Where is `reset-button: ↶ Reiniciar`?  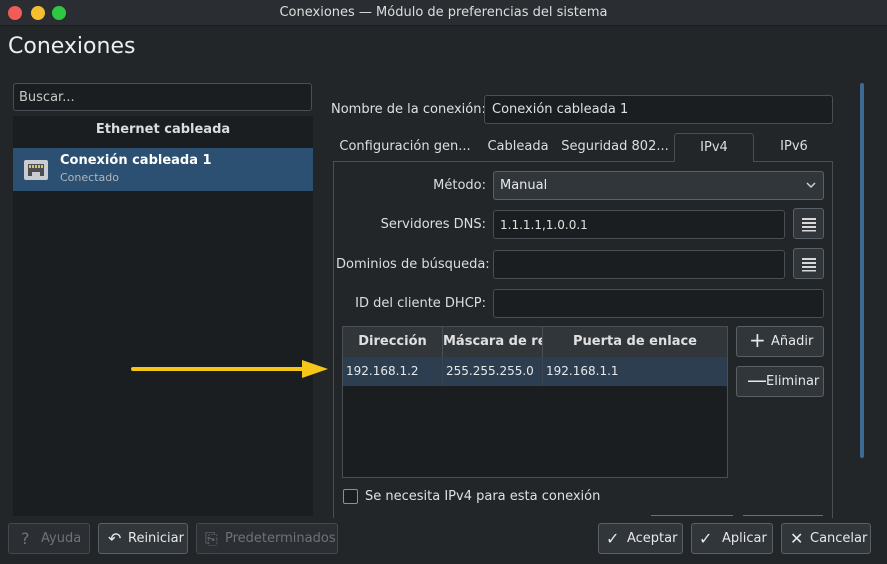 reset-button: ↶ Reiniciar is located at coordinates (143, 538).